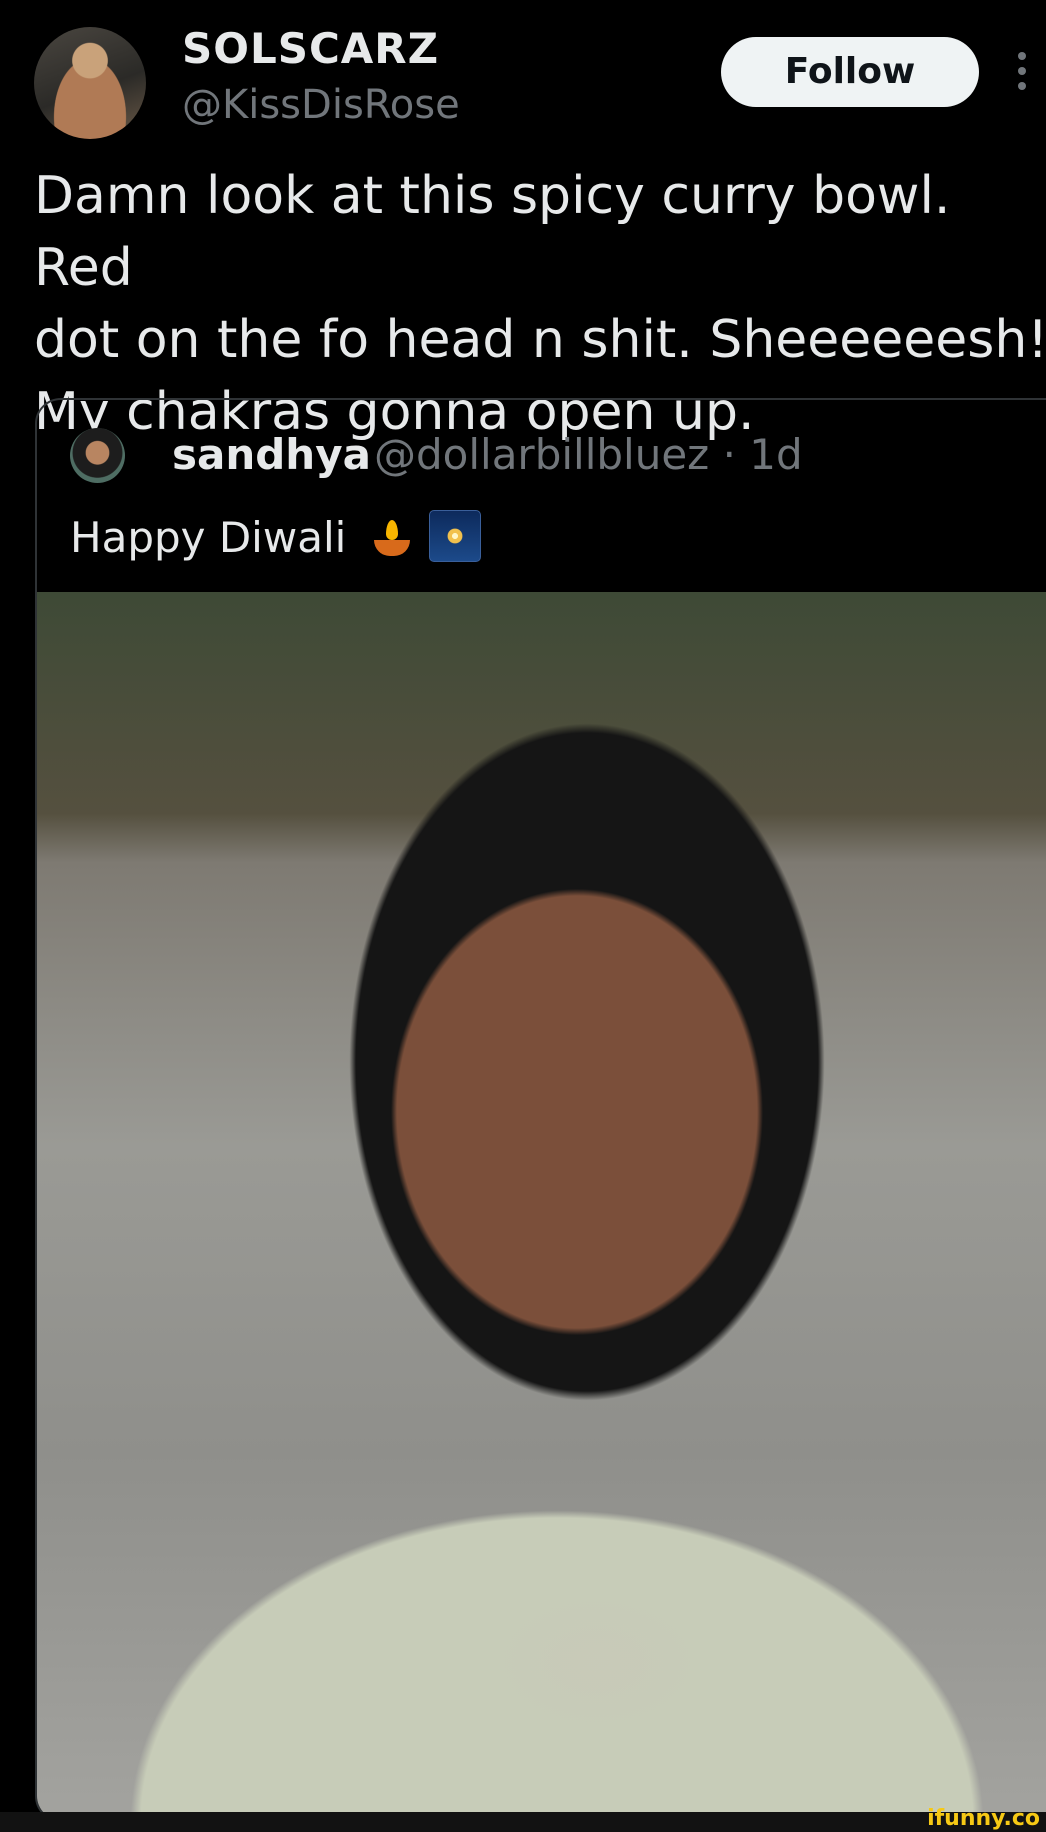 The image size is (1046, 1832). Describe the element at coordinates (310, 48) in the screenshot. I see `author-display-name: SOLSCARZ` at that location.